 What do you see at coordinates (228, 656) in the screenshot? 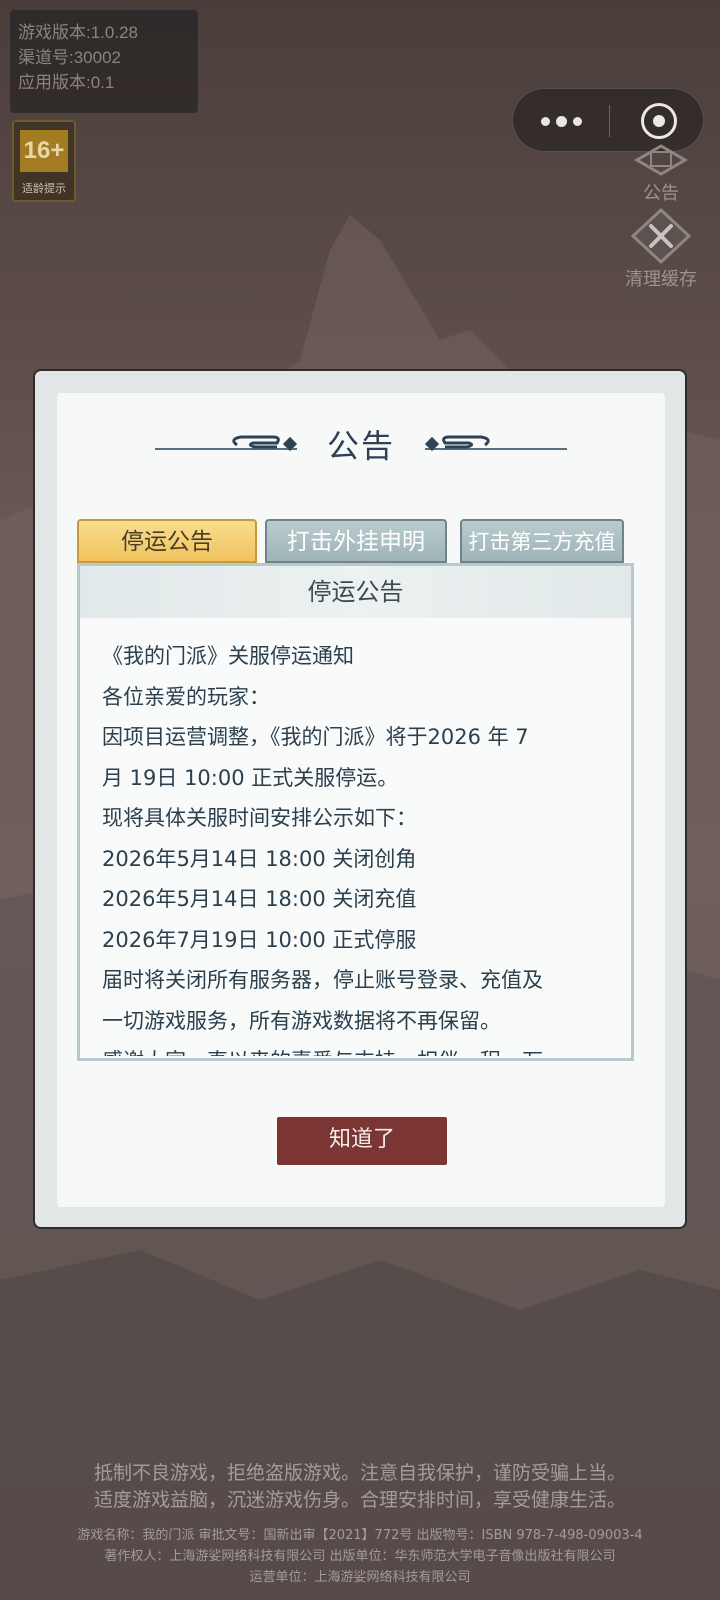
I see `announcement-line: 《我的门派》关服停运通知` at bounding box center [228, 656].